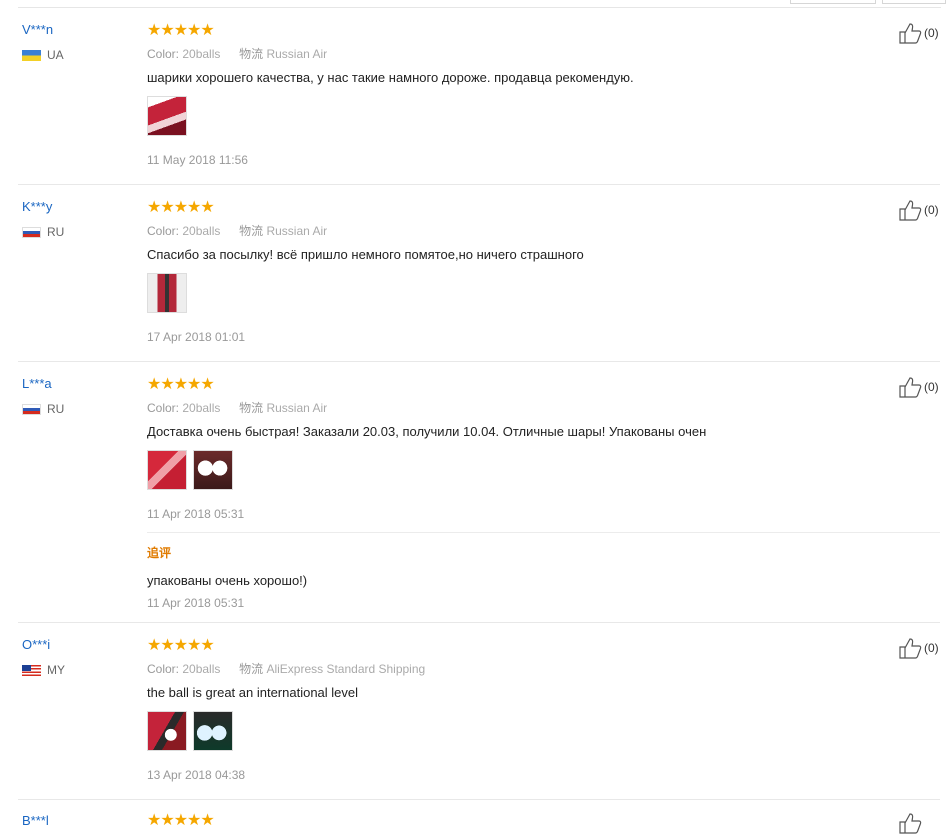 The height and width of the screenshot is (834, 947). Describe the element at coordinates (56, 670) in the screenshot. I see `country-code: MY` at that location.